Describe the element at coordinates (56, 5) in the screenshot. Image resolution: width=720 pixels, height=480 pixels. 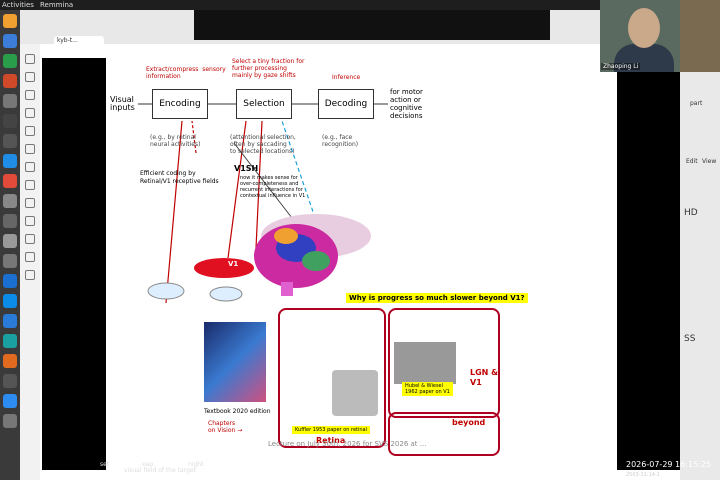
I see `app-name: Remmina` at that location.